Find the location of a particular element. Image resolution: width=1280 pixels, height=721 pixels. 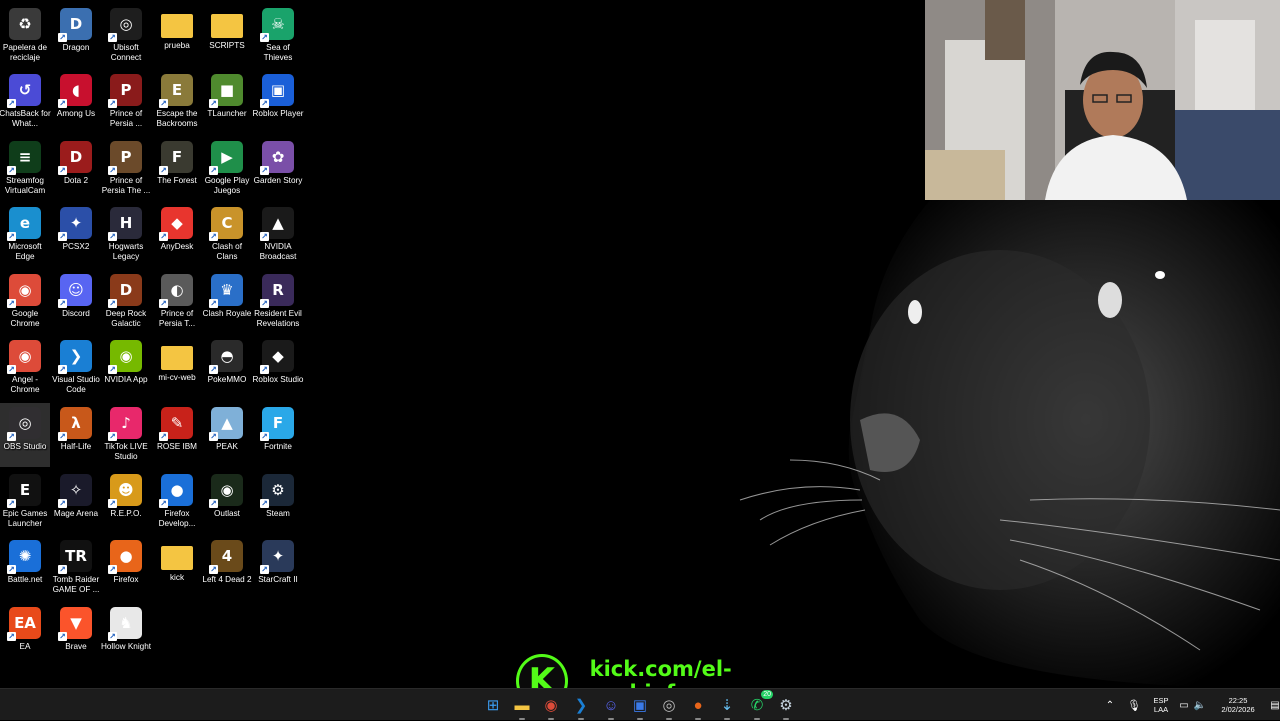

desktop-shortcut: ✦ ↗ StarCraft II is located at coordinates (278, 568).